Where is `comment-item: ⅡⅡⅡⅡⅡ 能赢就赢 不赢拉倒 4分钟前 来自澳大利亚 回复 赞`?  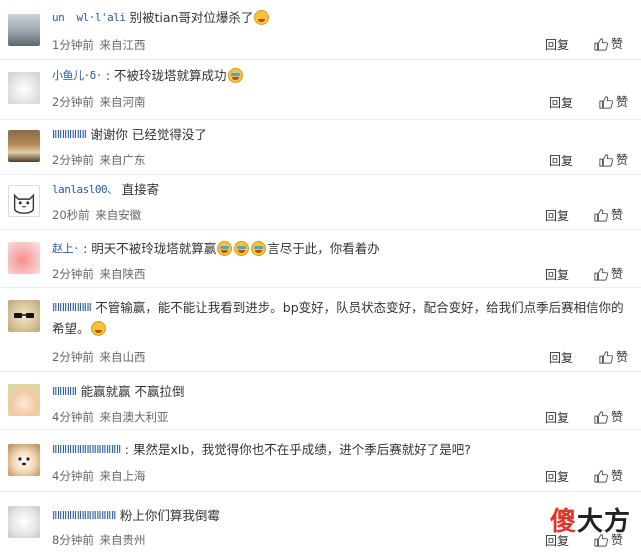
comment-item: ⅡⅡⅡⅡⅡ 能赢就赢 不赢拉倒 4分钟前 来自澳大利亚 回复 赞 is located at coordinates (320, 401).